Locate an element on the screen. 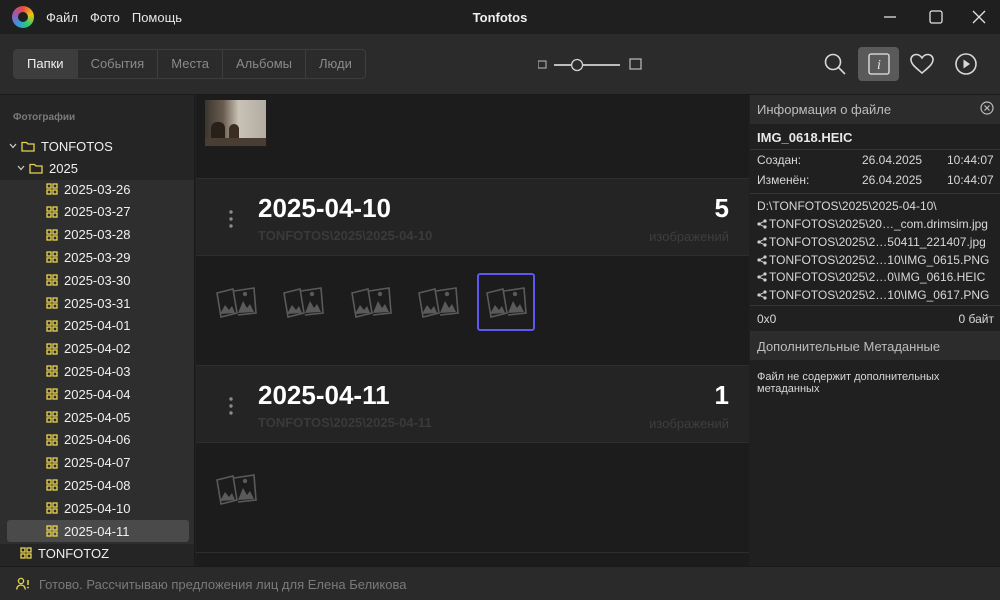 Image resolution: width=1000 pixels, height=600 pixels. linked-file-label: TONFOTOS\2025\2…10\IMG_0617.PNG is located at coordinates (879, 295).